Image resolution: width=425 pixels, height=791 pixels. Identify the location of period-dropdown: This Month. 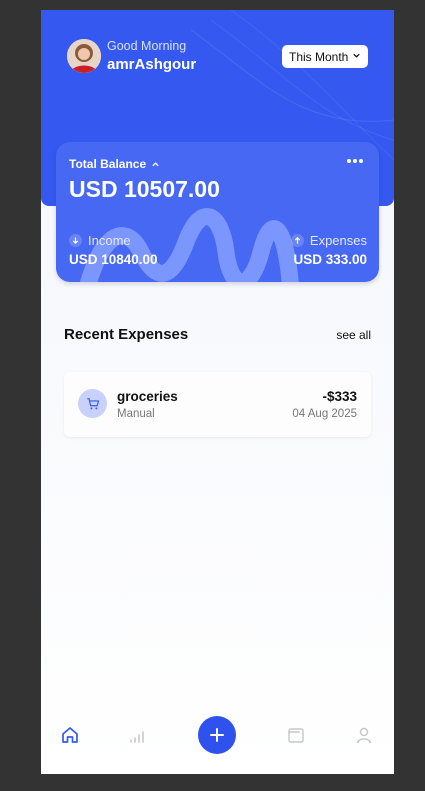
(325, 56).